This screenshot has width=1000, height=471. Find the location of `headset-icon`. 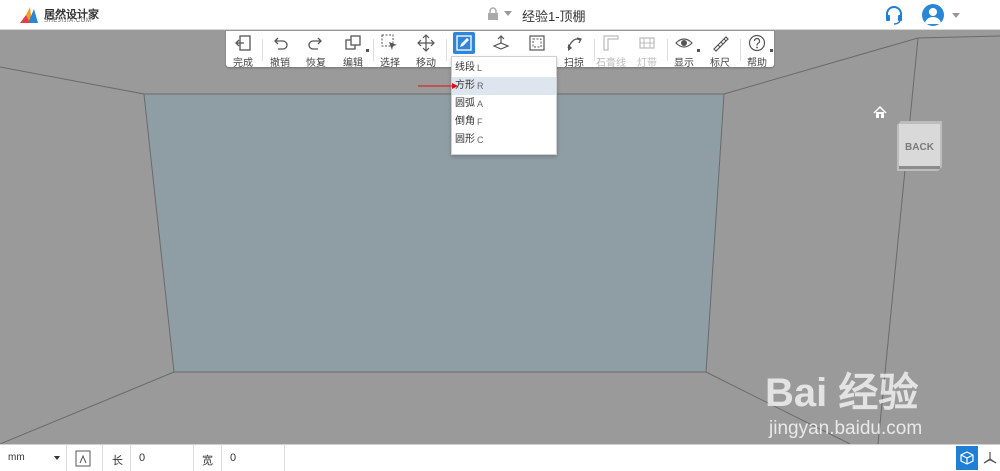

headset-icon is located at coordinates (894, 15).